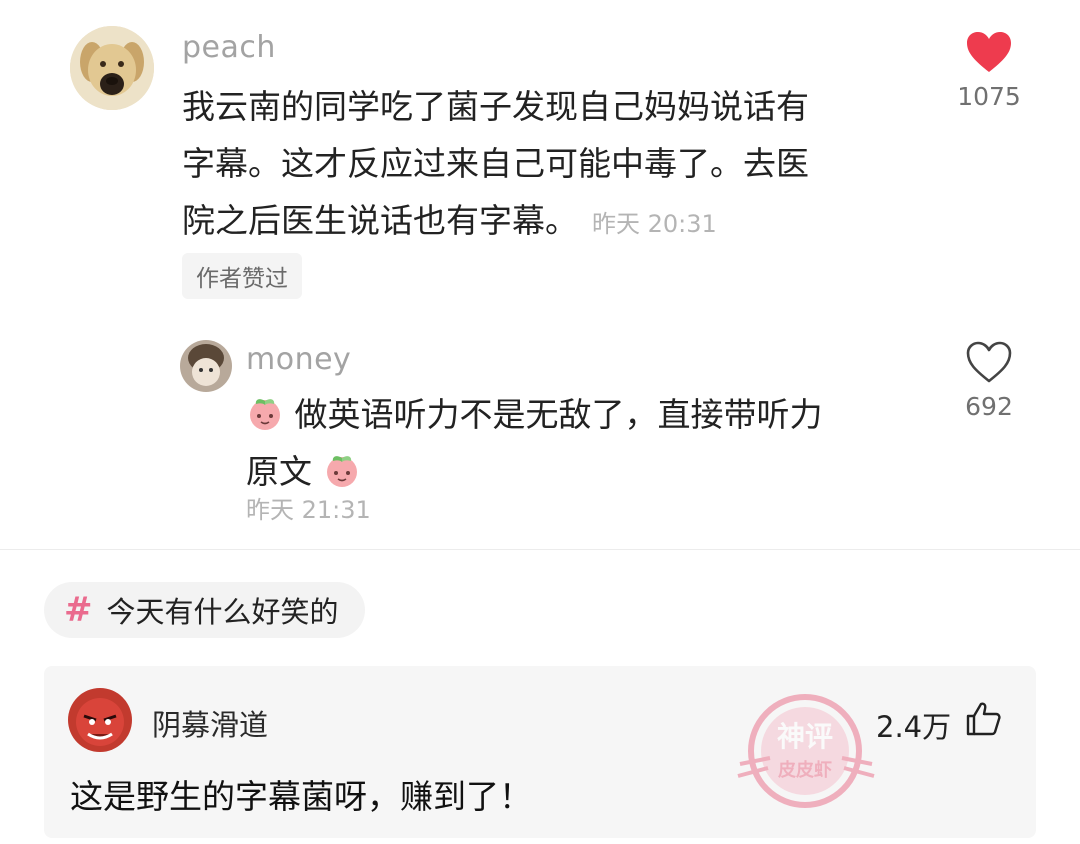 Image resolution: width=1080 pixels, height=844 pixels. Describe the element at coordinates (989, 406) in the screenshot. I see `reply-like-count: 692` at that location.